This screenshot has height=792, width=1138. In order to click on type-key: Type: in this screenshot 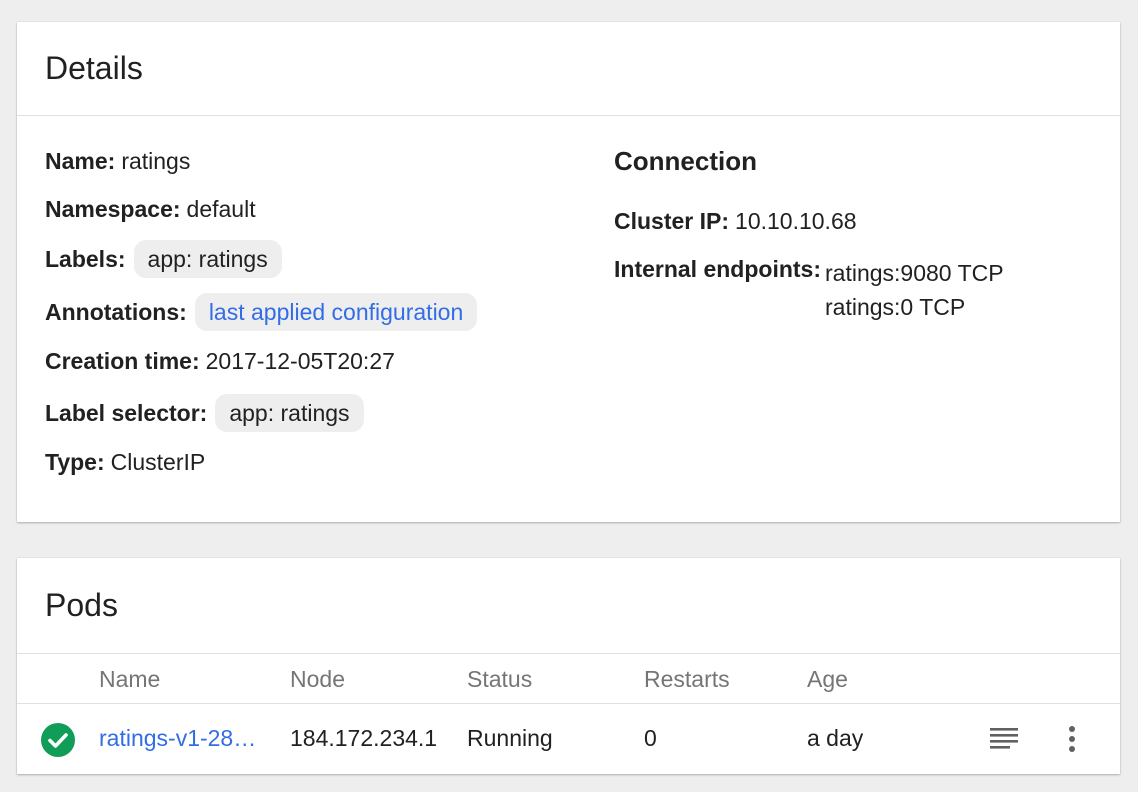, I will do `click(75, 462)`.